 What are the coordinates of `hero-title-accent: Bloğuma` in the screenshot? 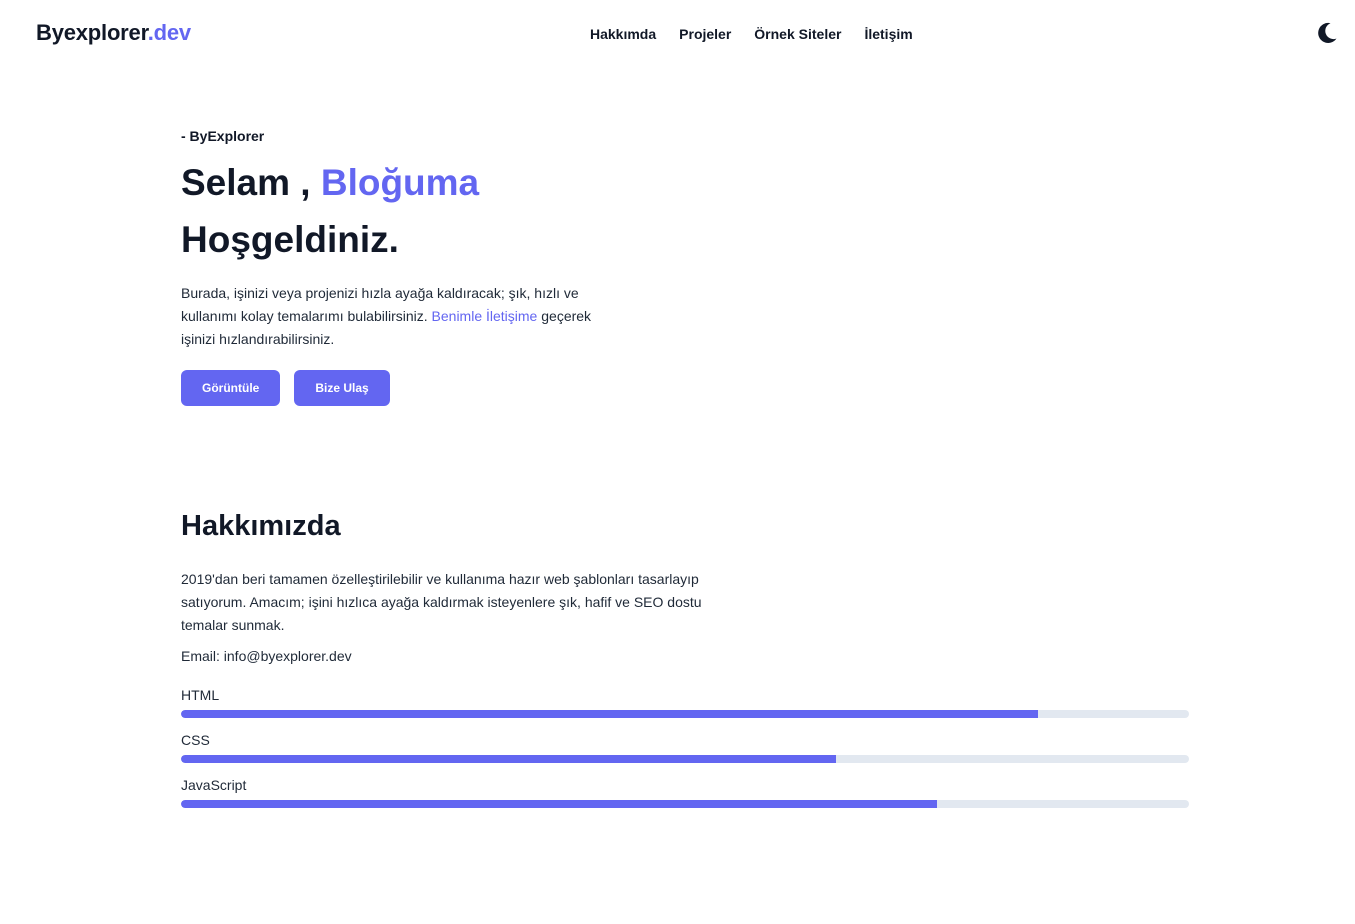 It's located at (400, 182).